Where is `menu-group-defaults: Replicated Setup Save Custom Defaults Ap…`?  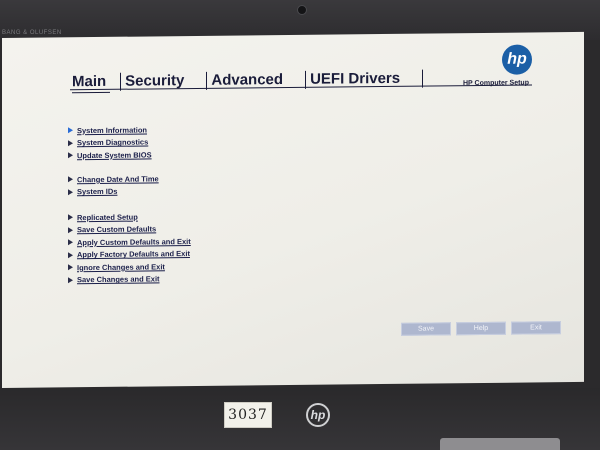 menu-group-defaults: Replicated Setup Save Custom Defaults Ap… is located at coordinates (129, 248).